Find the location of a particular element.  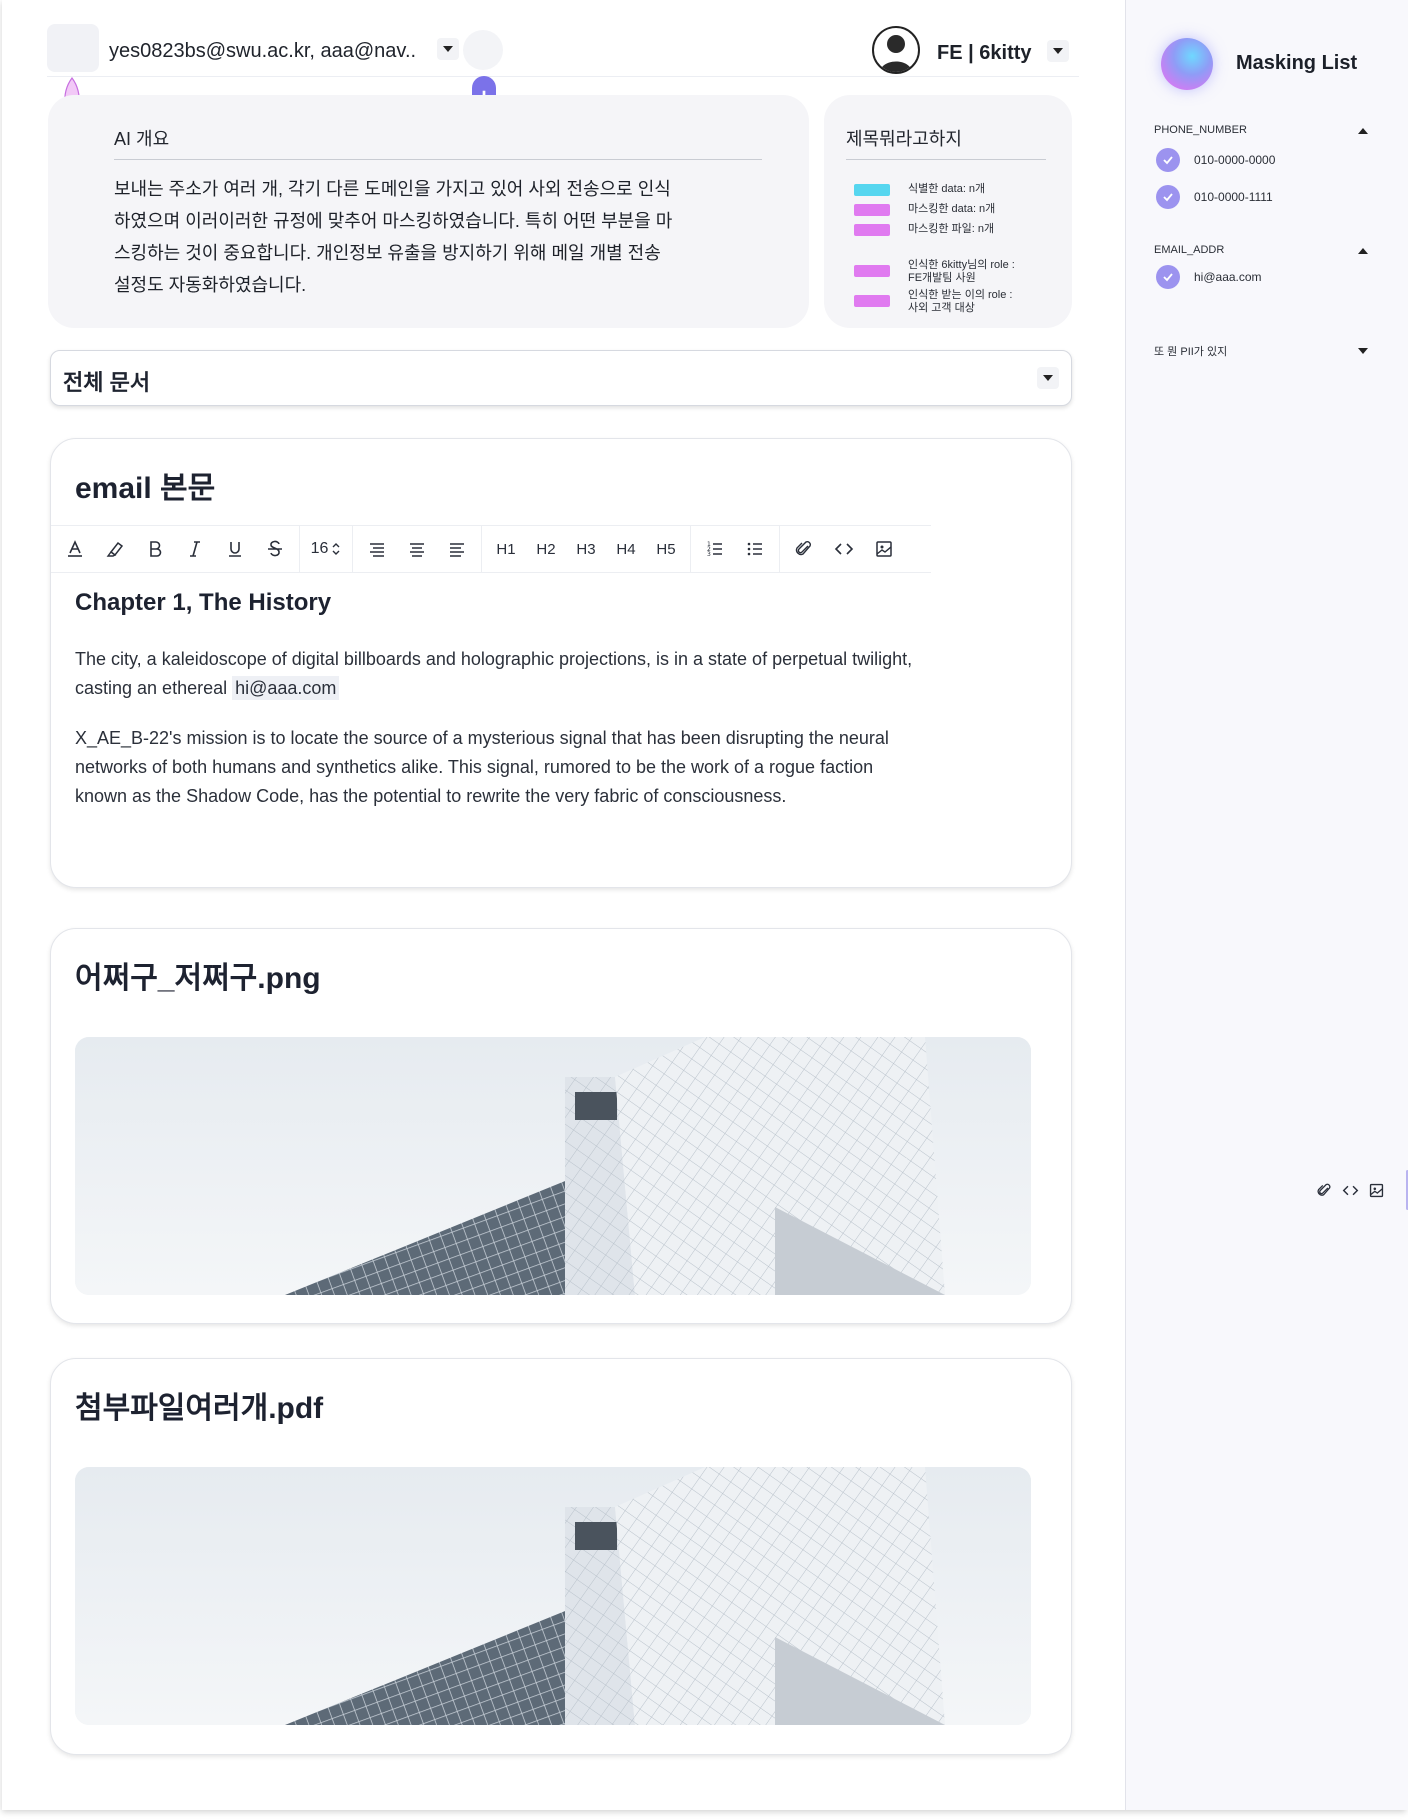

legend-label: 인식한 받는 이의 role : 사외 고객 대상 is located at coordinates (960, 301).